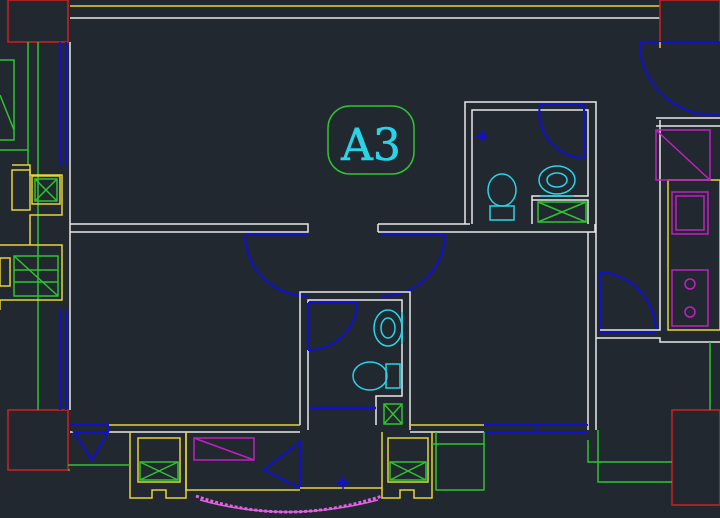 Image resolution: width=720 pixels, height=518 pixels. What do you see at coordinates (482, 136) in the screenshot?
I see `floor-drain-icon` at bounding box center [482, 136].